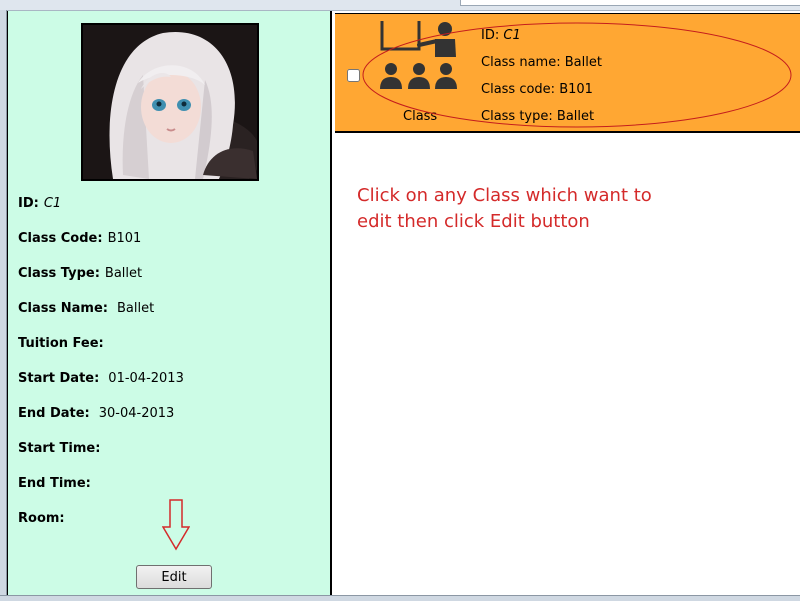  What do you see at coordinates (418, 55) in the screenshot?
I see `classroom-icon` at bounding box center [418, 55].